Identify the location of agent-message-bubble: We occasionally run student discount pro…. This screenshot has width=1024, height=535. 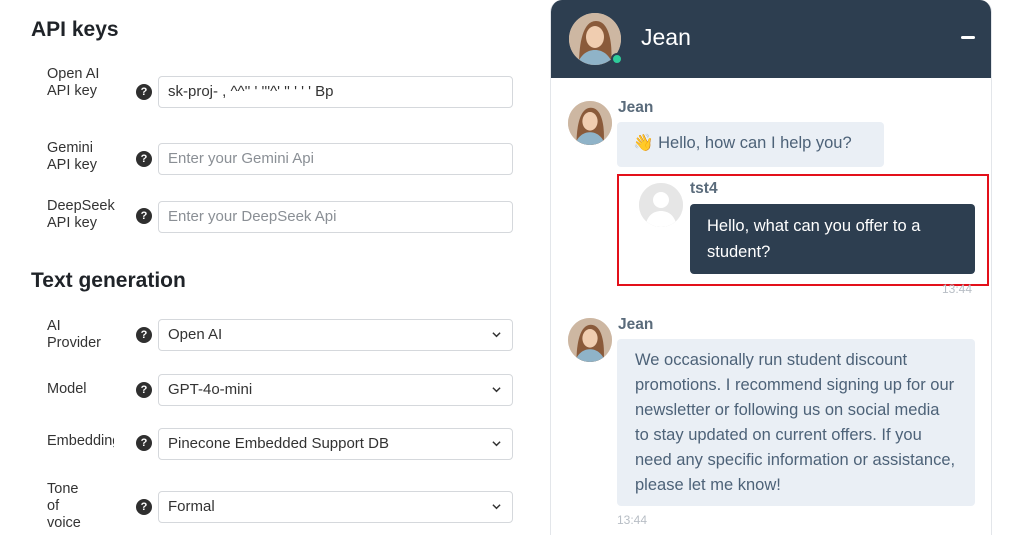
(796, 422).